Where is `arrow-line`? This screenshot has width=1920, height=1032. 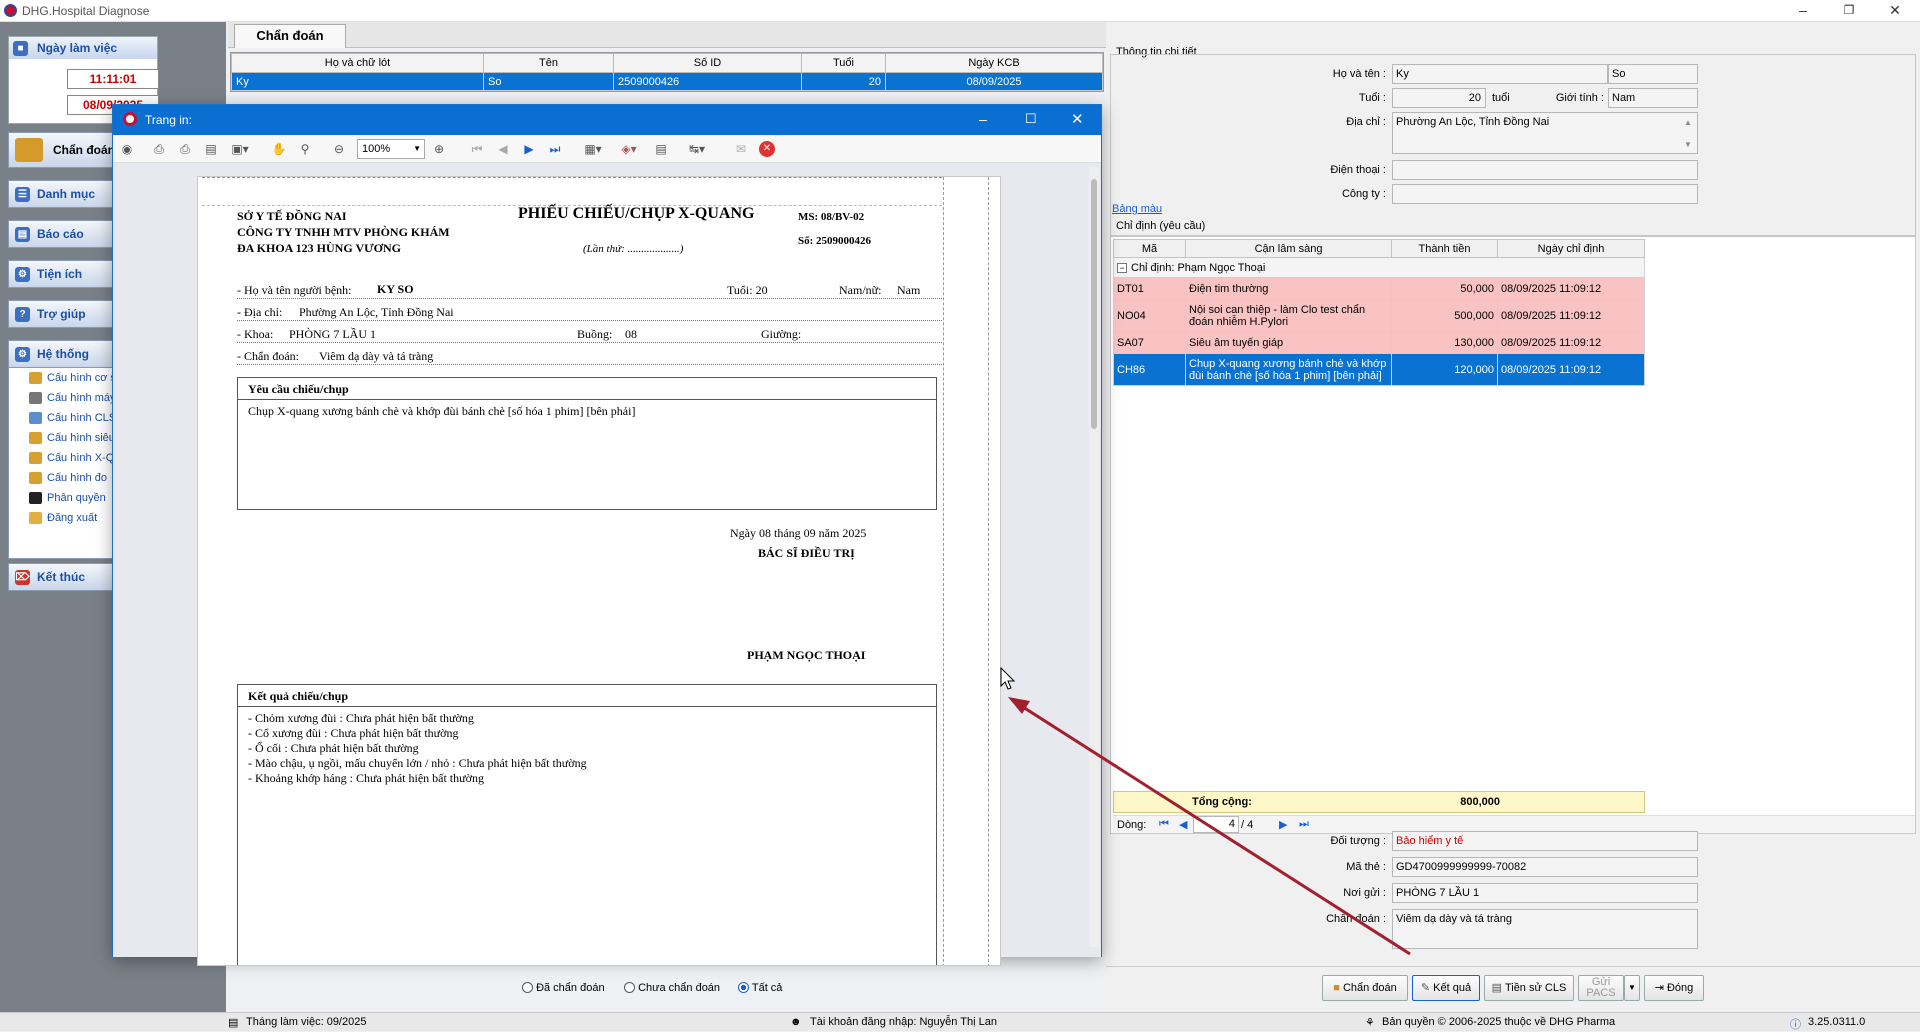
arrow-line is located at coordinates (1211, 827).